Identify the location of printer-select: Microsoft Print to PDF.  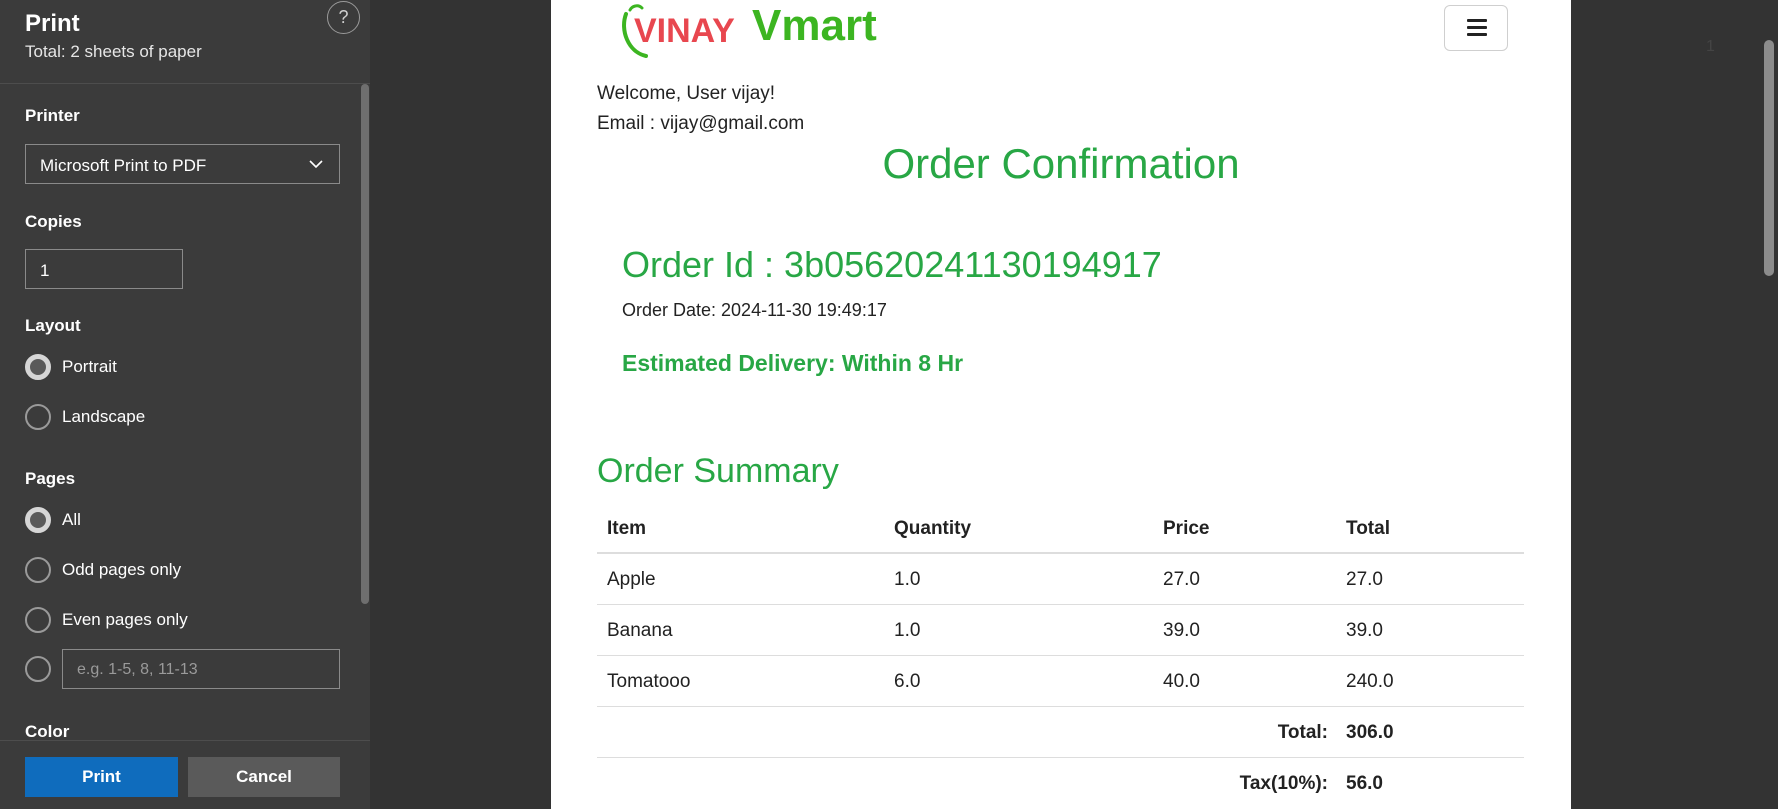
(182, 164).